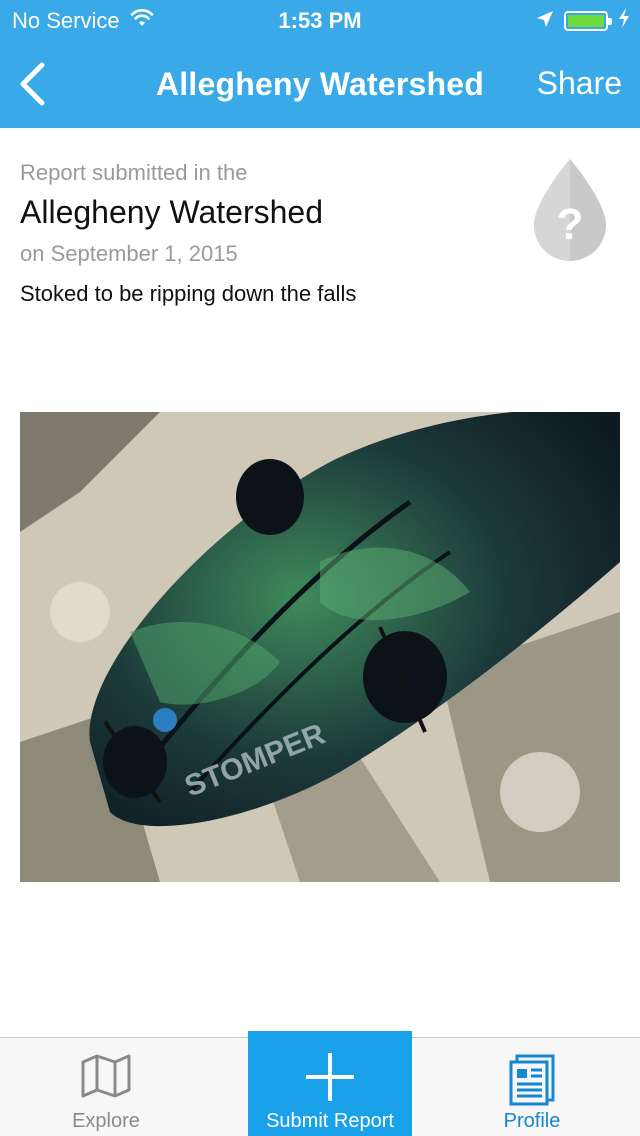  I want to click on tab-submit-report-label: Submit Report, so click(330, 1121).